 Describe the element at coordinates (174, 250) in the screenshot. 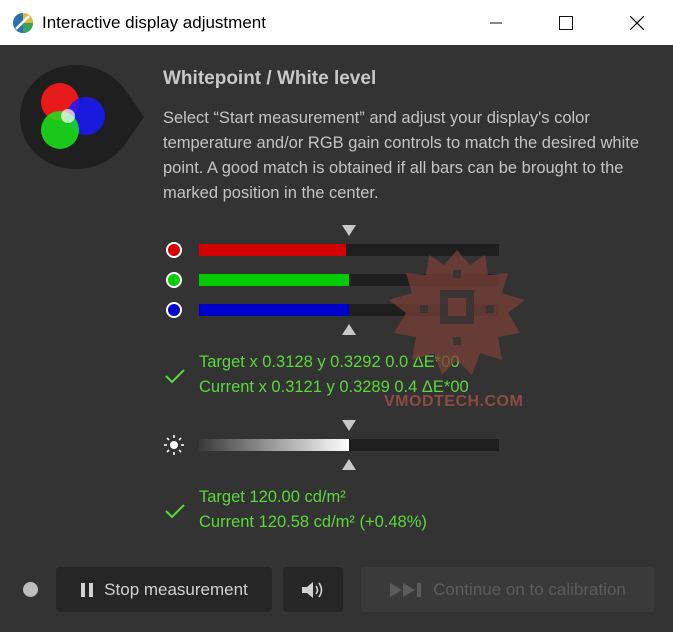

I see `red-channel-icon` at that location.